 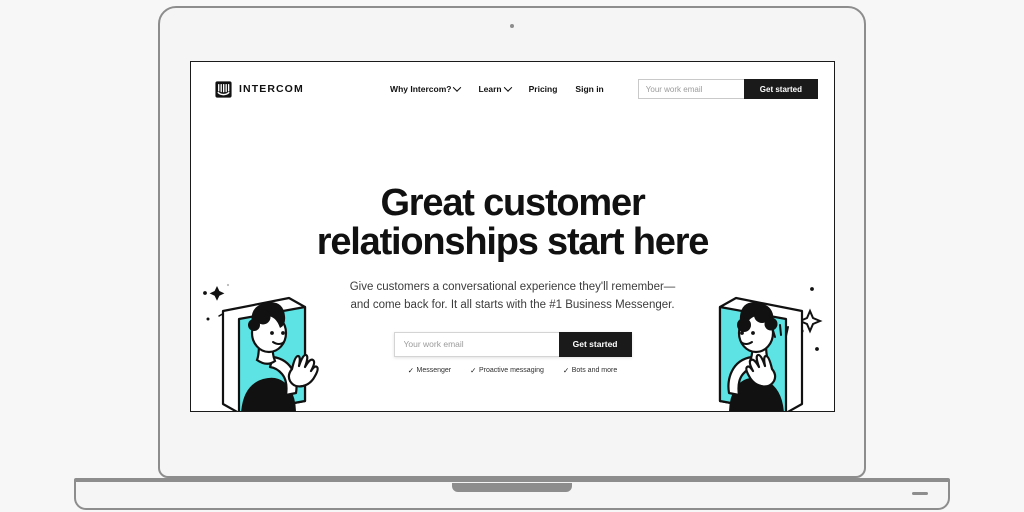 I want to click on feature-label: Bots and more, so click(x=594, y=370).